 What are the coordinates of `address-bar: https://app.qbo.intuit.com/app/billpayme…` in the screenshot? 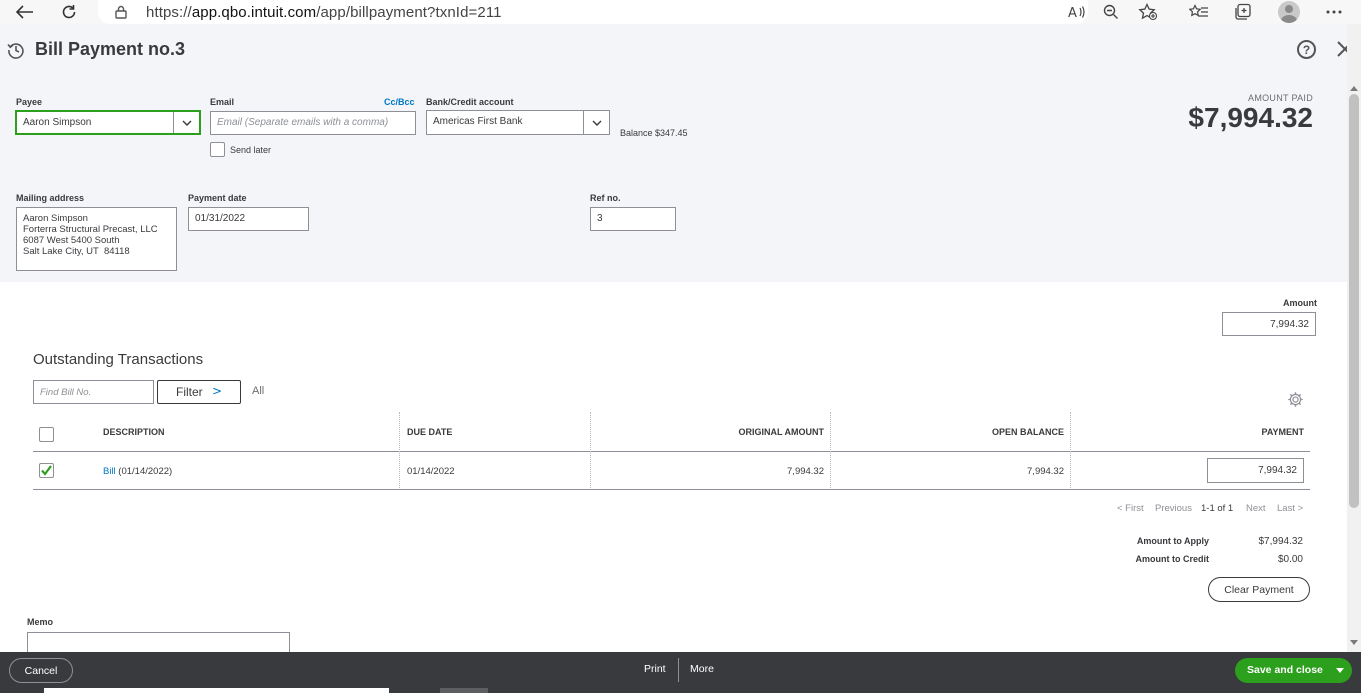 It's located at (593, 12).